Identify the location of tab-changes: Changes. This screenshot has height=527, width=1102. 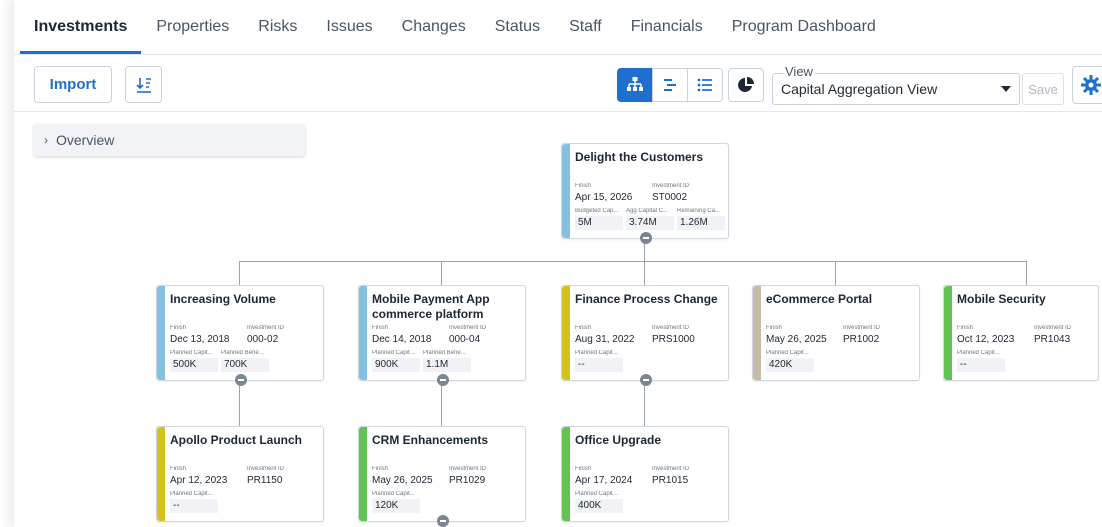
(434, 27).